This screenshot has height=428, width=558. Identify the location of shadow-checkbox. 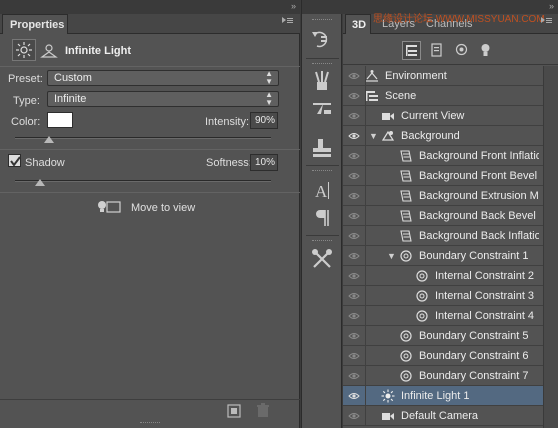
(14, 160).